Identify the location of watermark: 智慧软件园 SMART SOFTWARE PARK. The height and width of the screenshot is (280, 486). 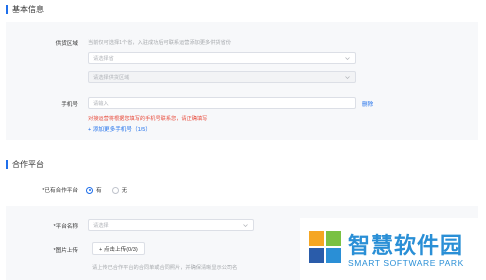
(393, 249).